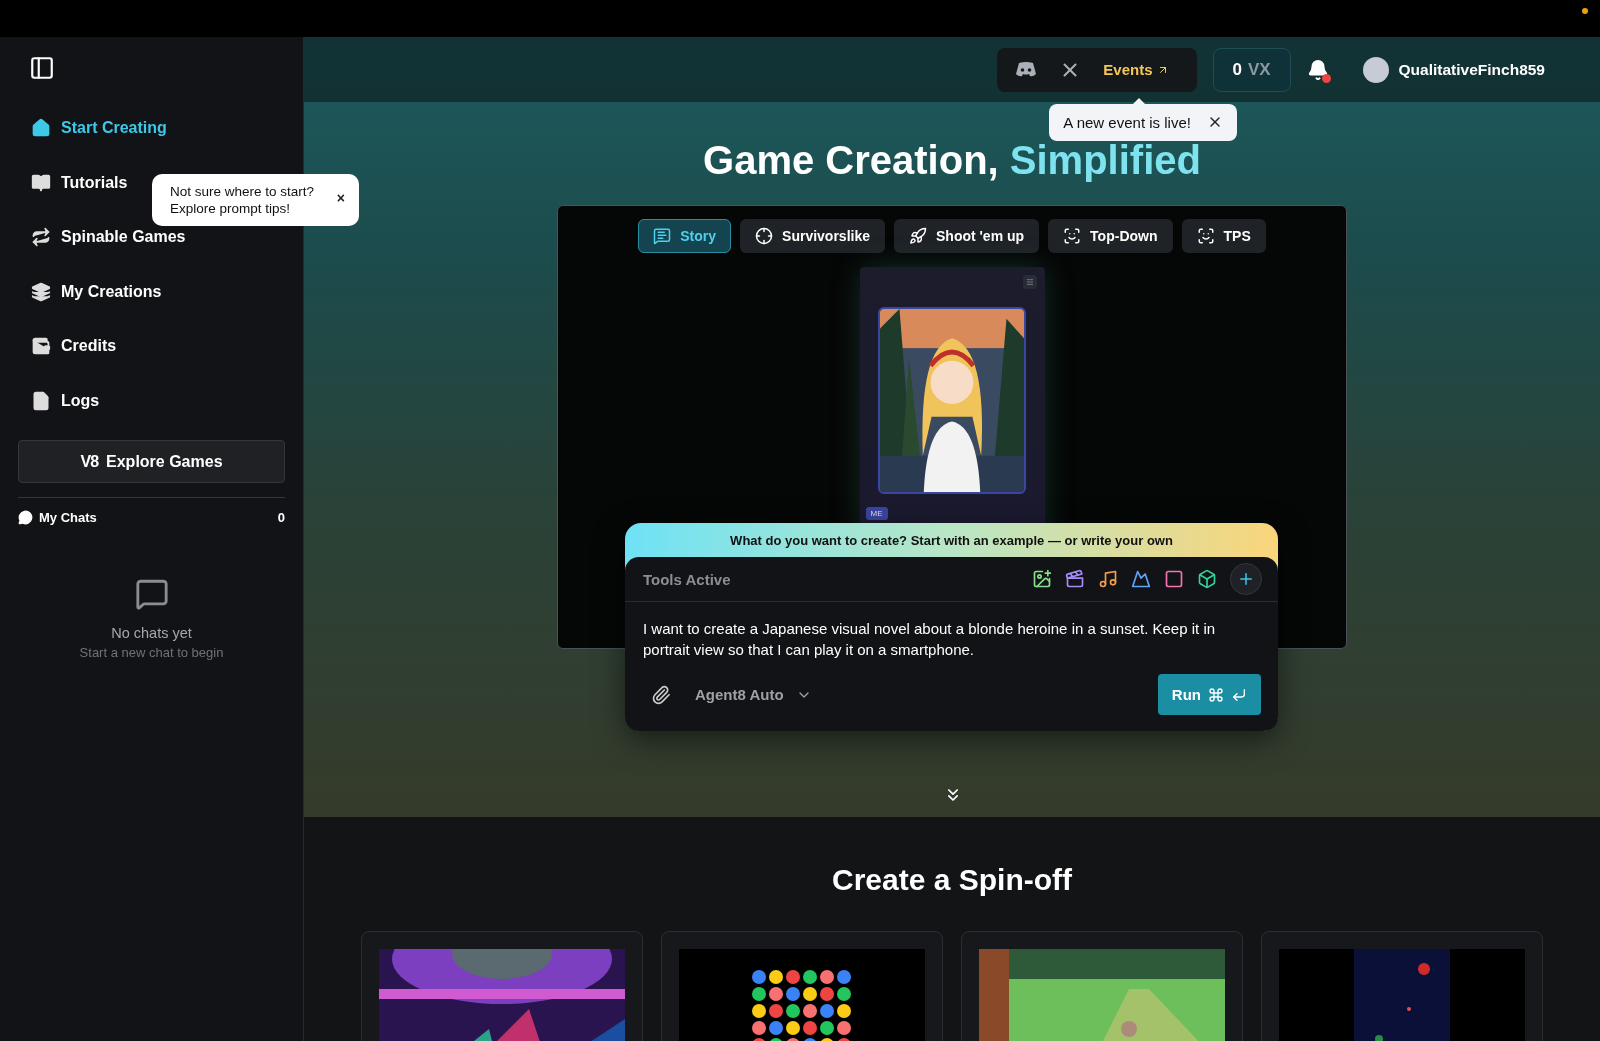 This screenshot has height=1041, width=1600. Describe the element at coordinates (151, 128) in the screenshot. I see `sidebar-item: Start Creating` at that location.